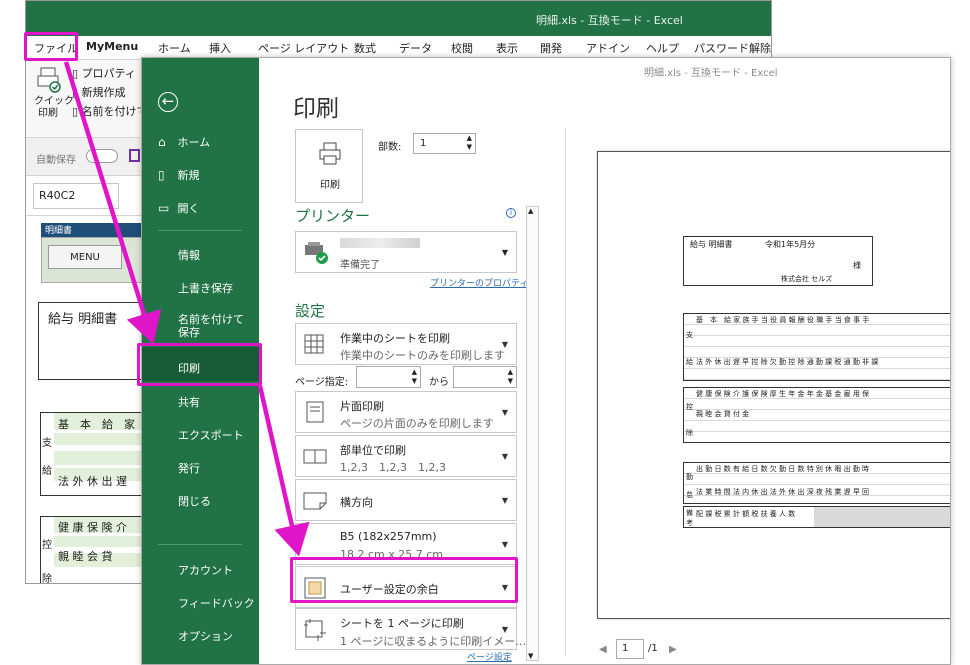  What do you see at coordinates (47, 471) in the screenshot?
I see `side-label-kyu: 給` at bounding box center [47, 471].